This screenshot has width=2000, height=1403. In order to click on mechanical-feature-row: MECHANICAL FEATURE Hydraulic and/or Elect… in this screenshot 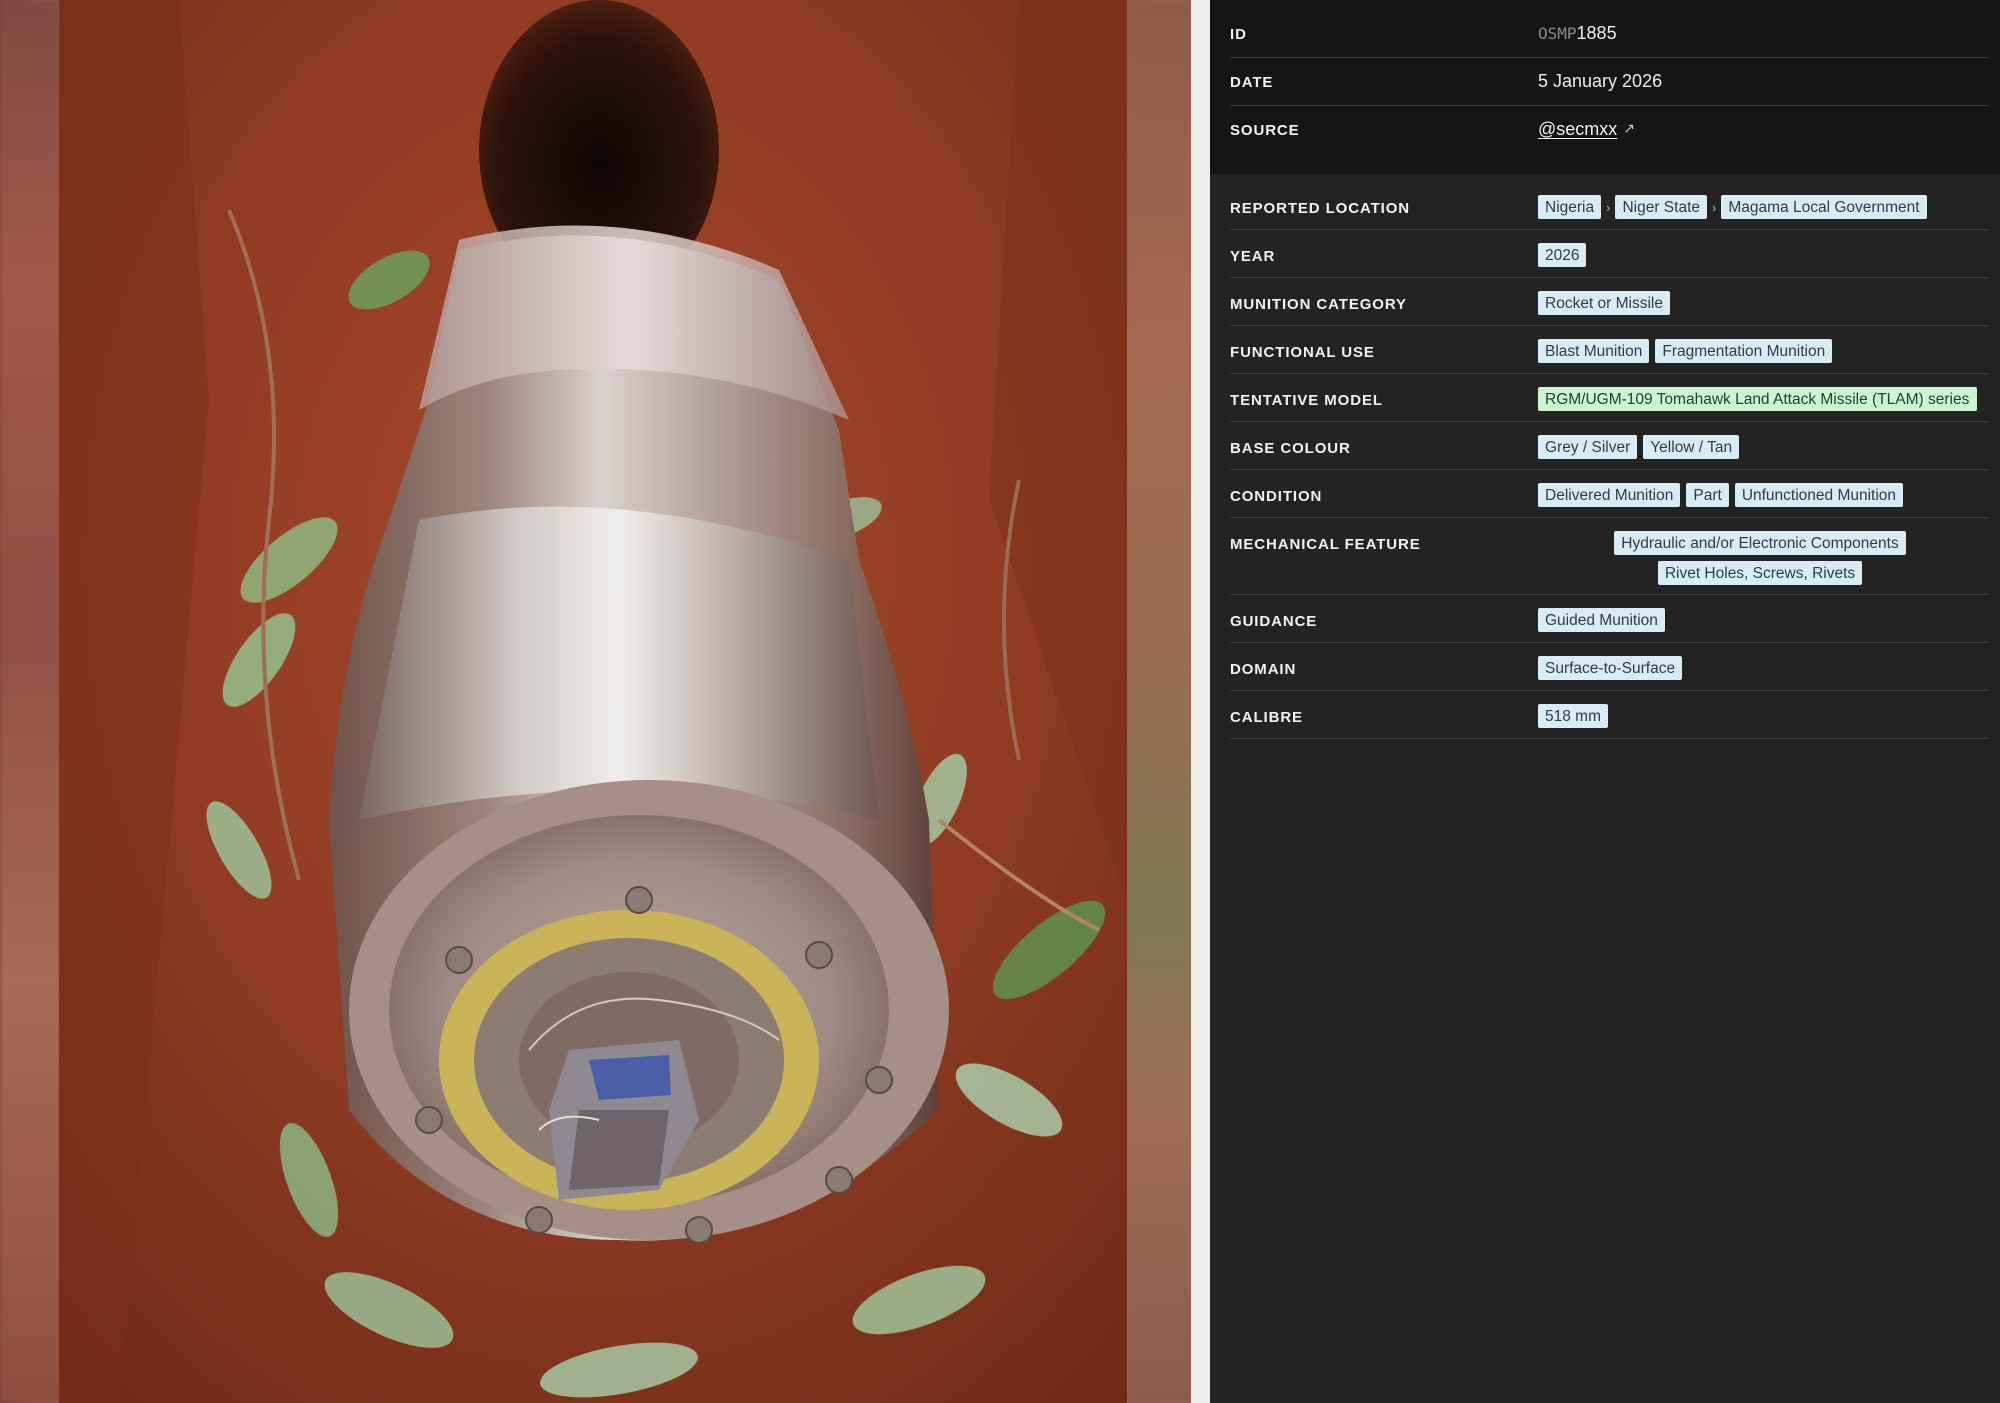, I will do `click(1609, 556)`.